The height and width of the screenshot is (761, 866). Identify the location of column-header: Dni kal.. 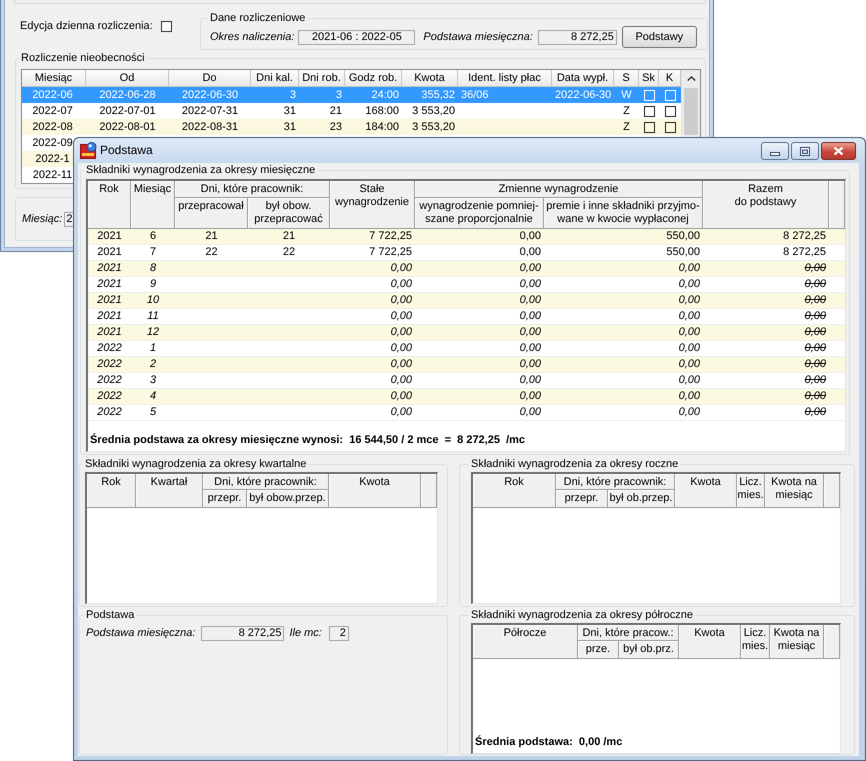
(275, 78).